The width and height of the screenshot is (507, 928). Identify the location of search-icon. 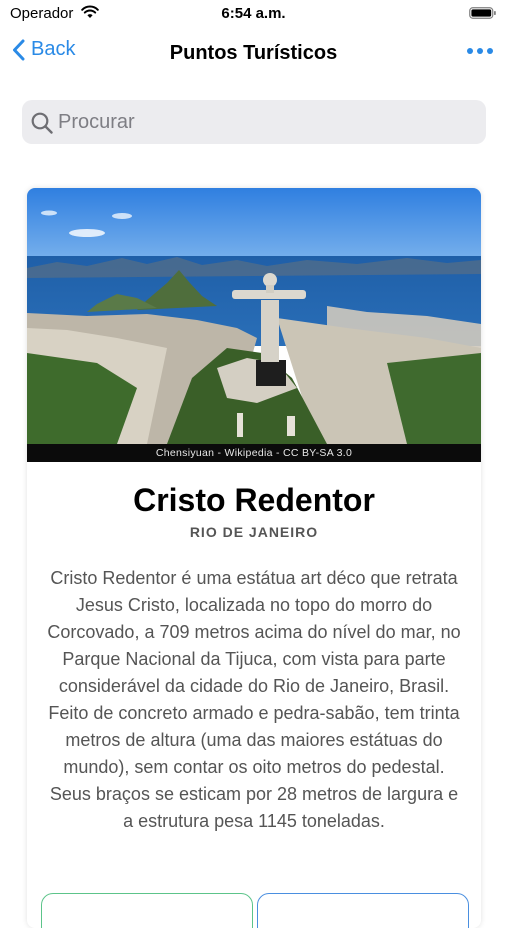
(42, 123).